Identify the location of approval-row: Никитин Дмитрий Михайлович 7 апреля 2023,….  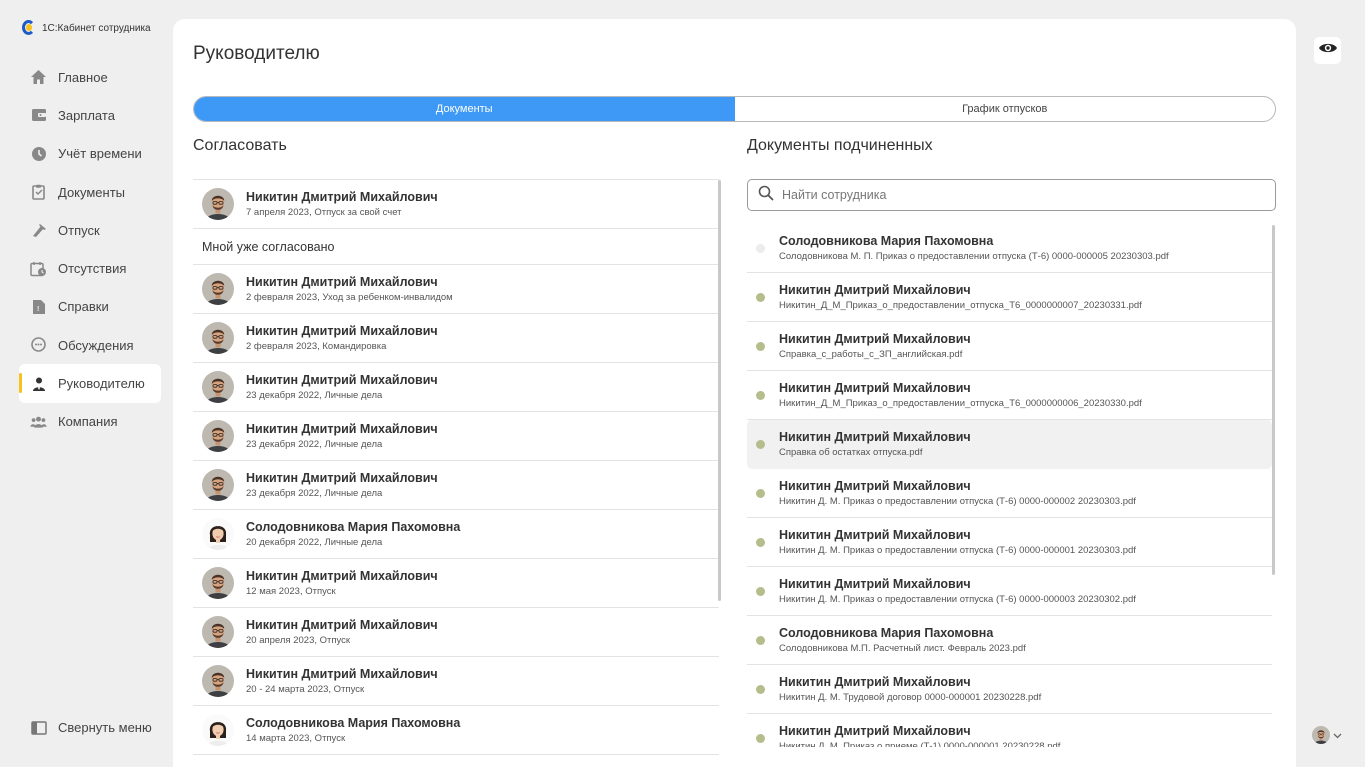
(456, 204).